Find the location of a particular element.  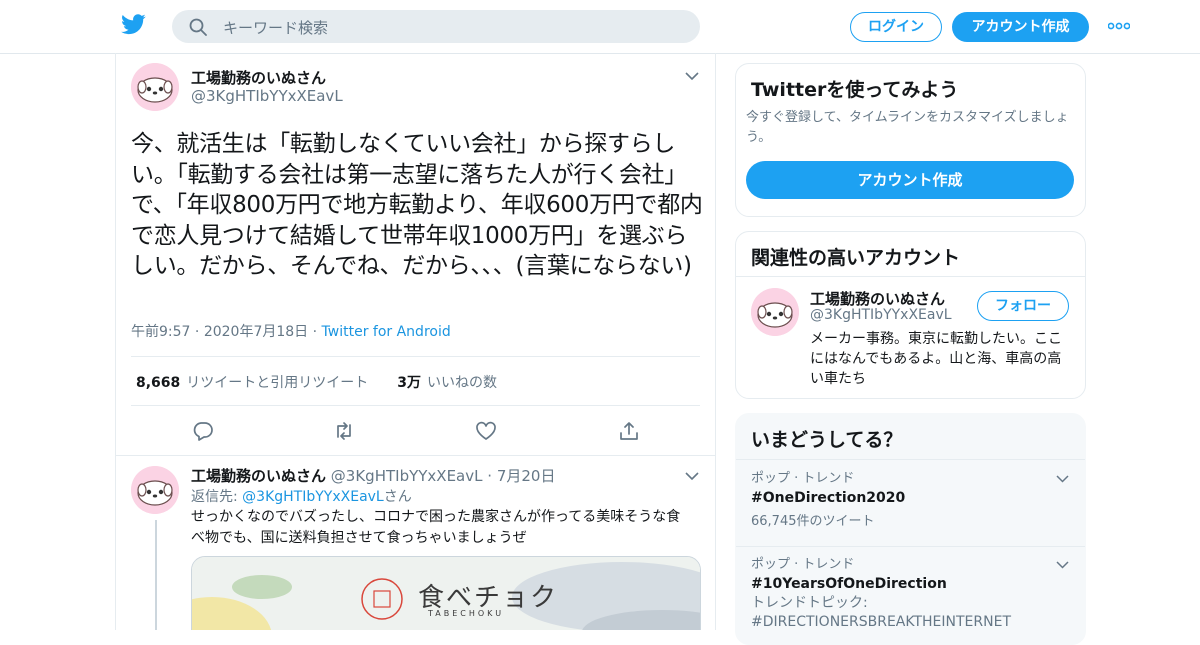

search-input: キーワード検索 is located at coordinates (275, 27).